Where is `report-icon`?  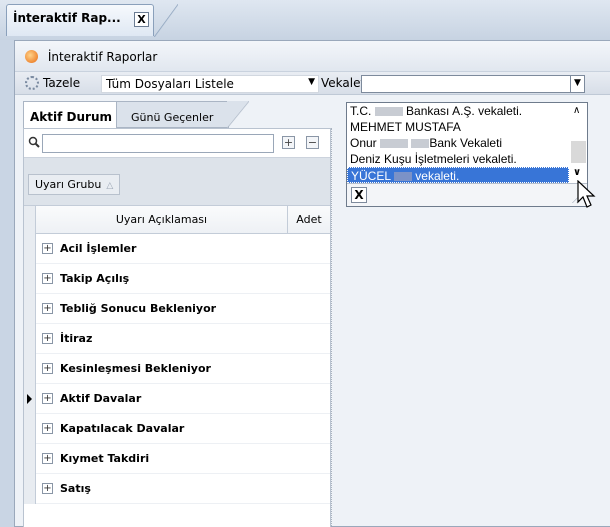 report-icon is located at coordinates (31, 56).